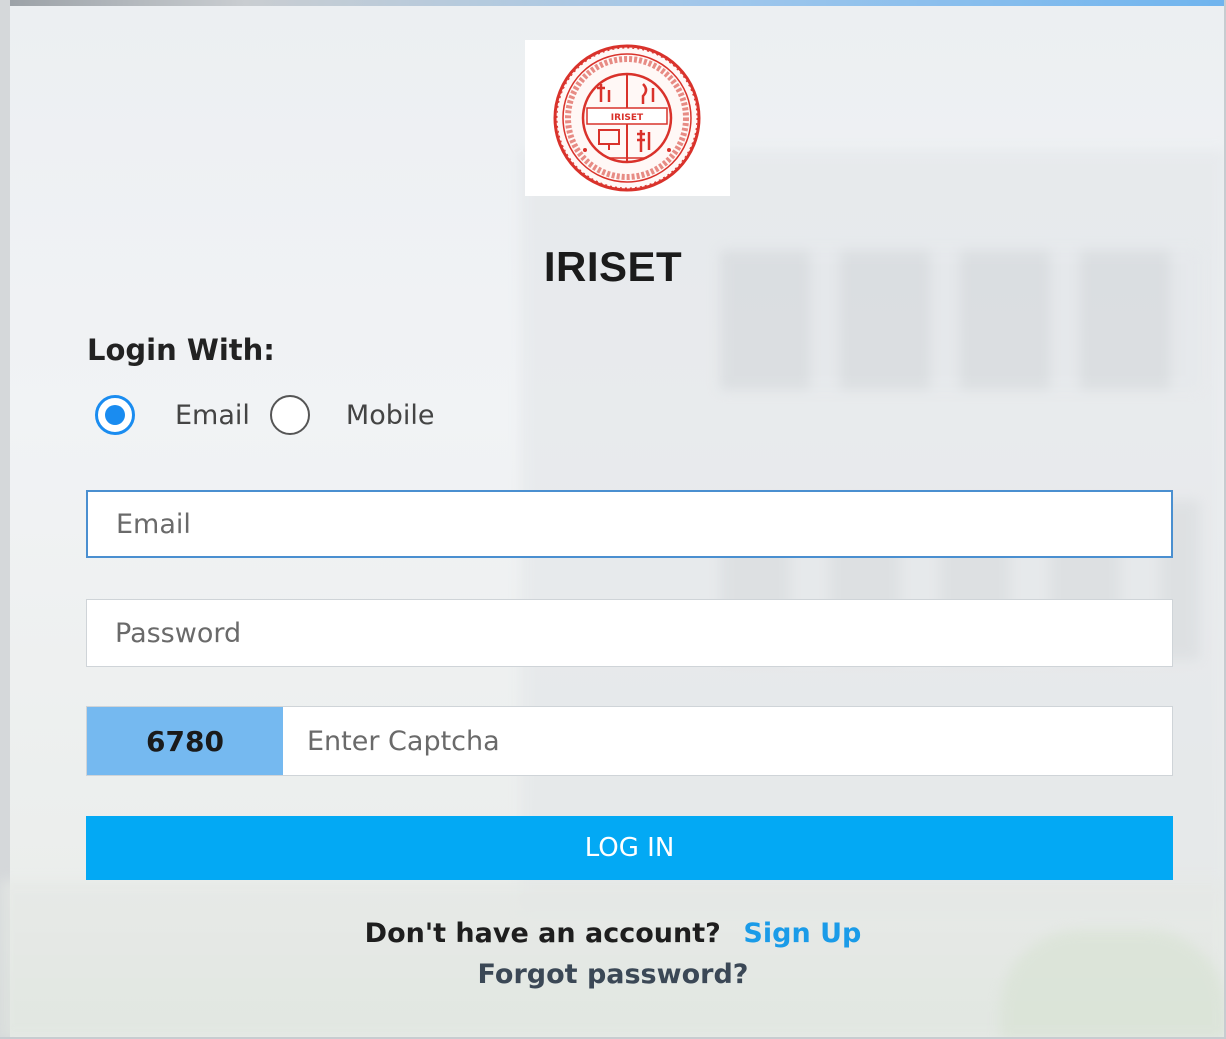  I want to click on no-account-text: Don't have an account?, so click(542, 933).